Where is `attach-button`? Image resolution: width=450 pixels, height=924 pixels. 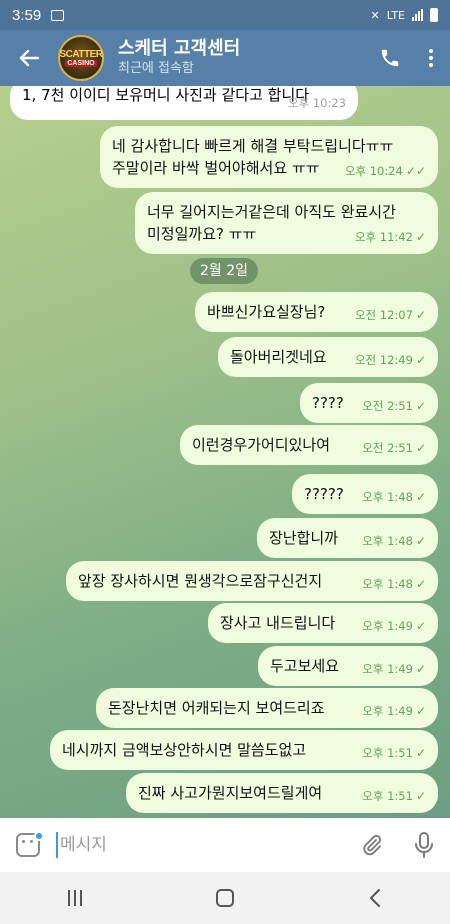 attach-button is located at coordinates (372, 845).